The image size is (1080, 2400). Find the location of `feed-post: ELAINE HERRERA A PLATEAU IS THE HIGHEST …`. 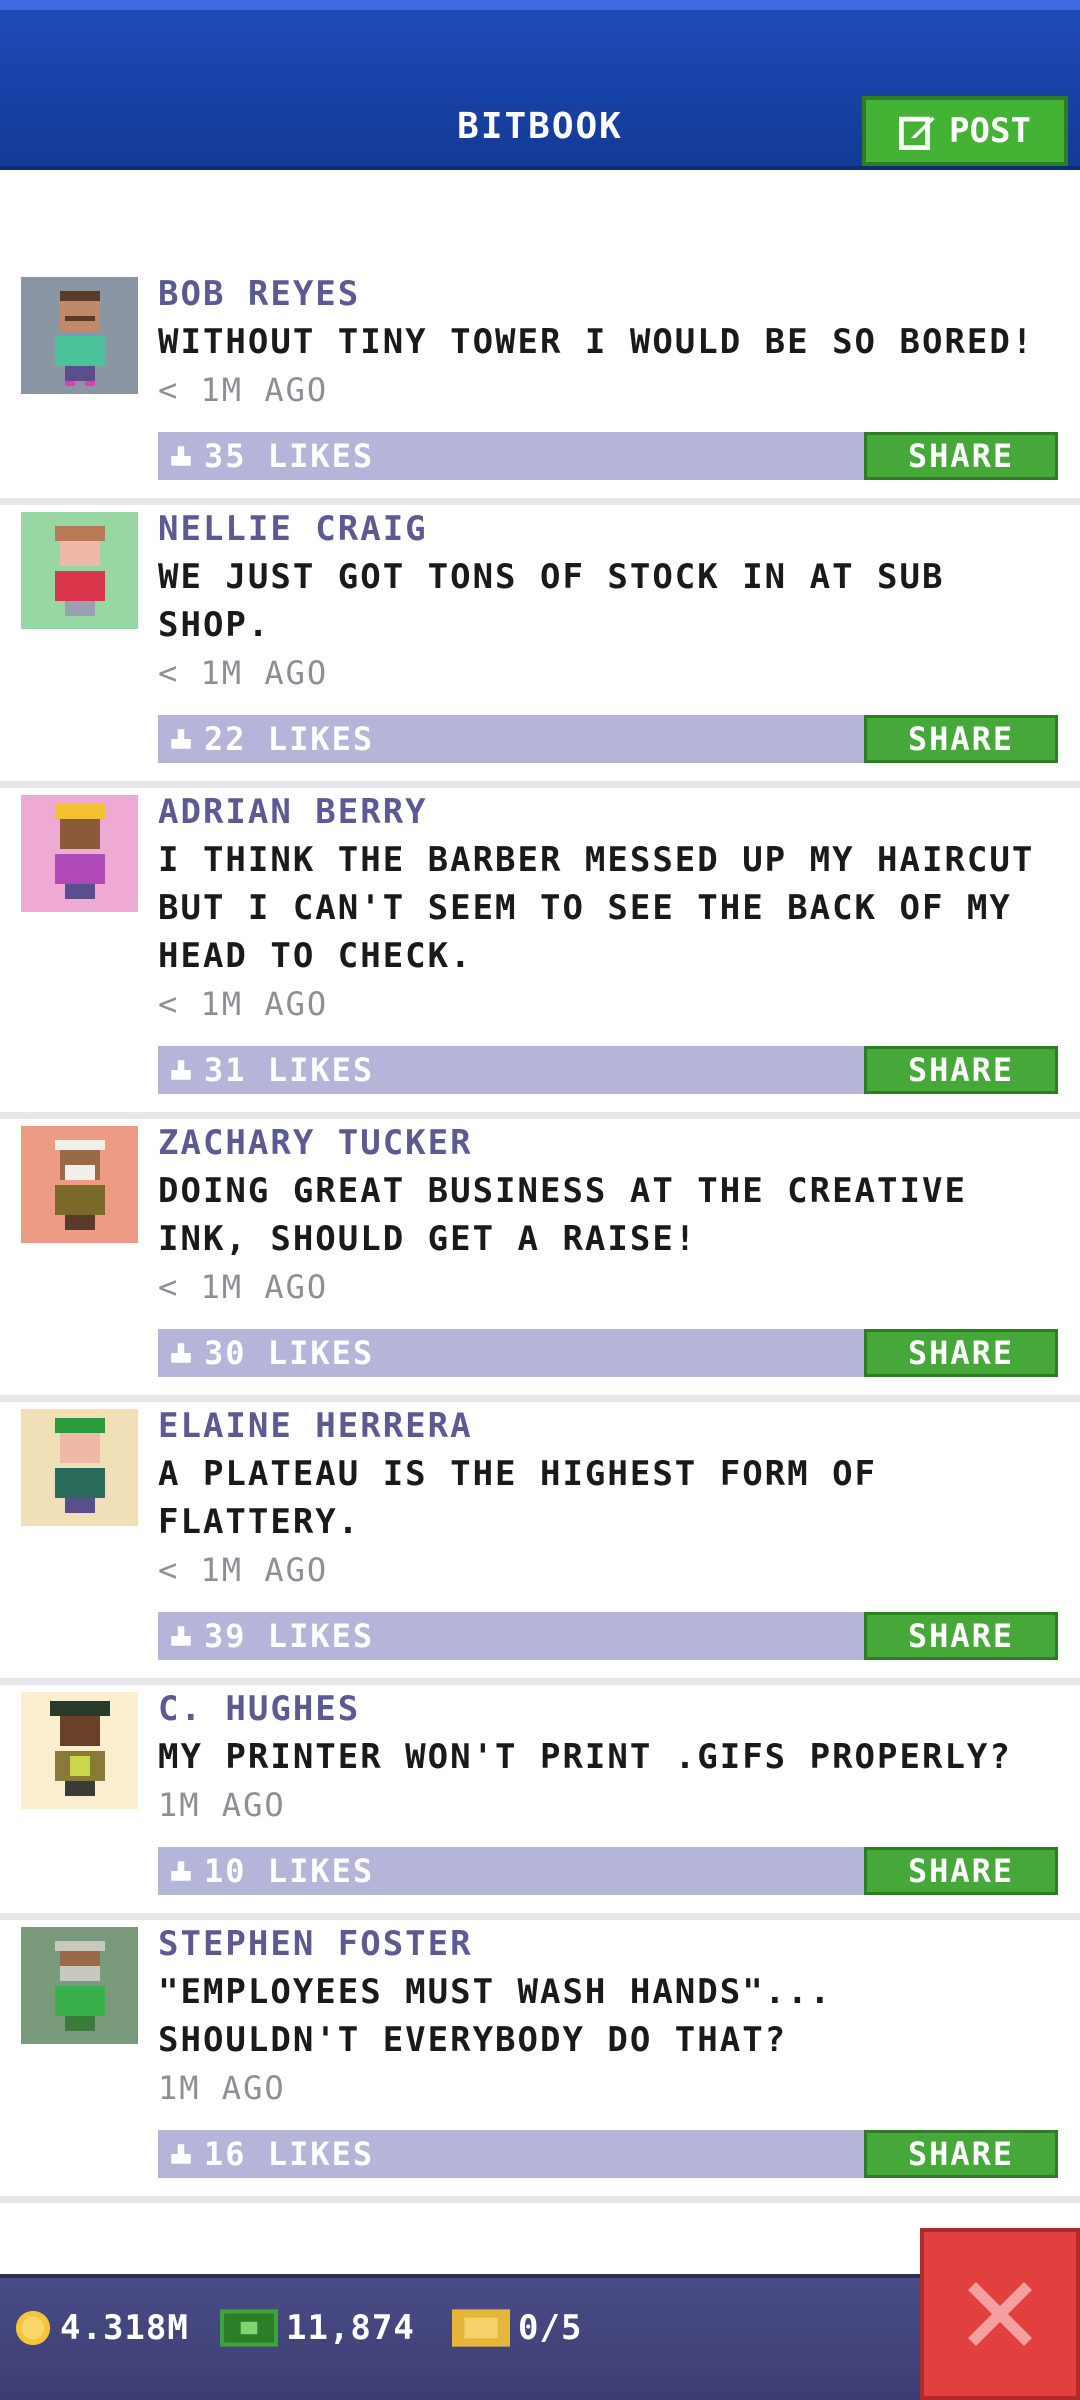

feed-post: ELAINE HERRERA A PLATEAU IS THE HIGHEST … is located at coordinates (540, 1543).